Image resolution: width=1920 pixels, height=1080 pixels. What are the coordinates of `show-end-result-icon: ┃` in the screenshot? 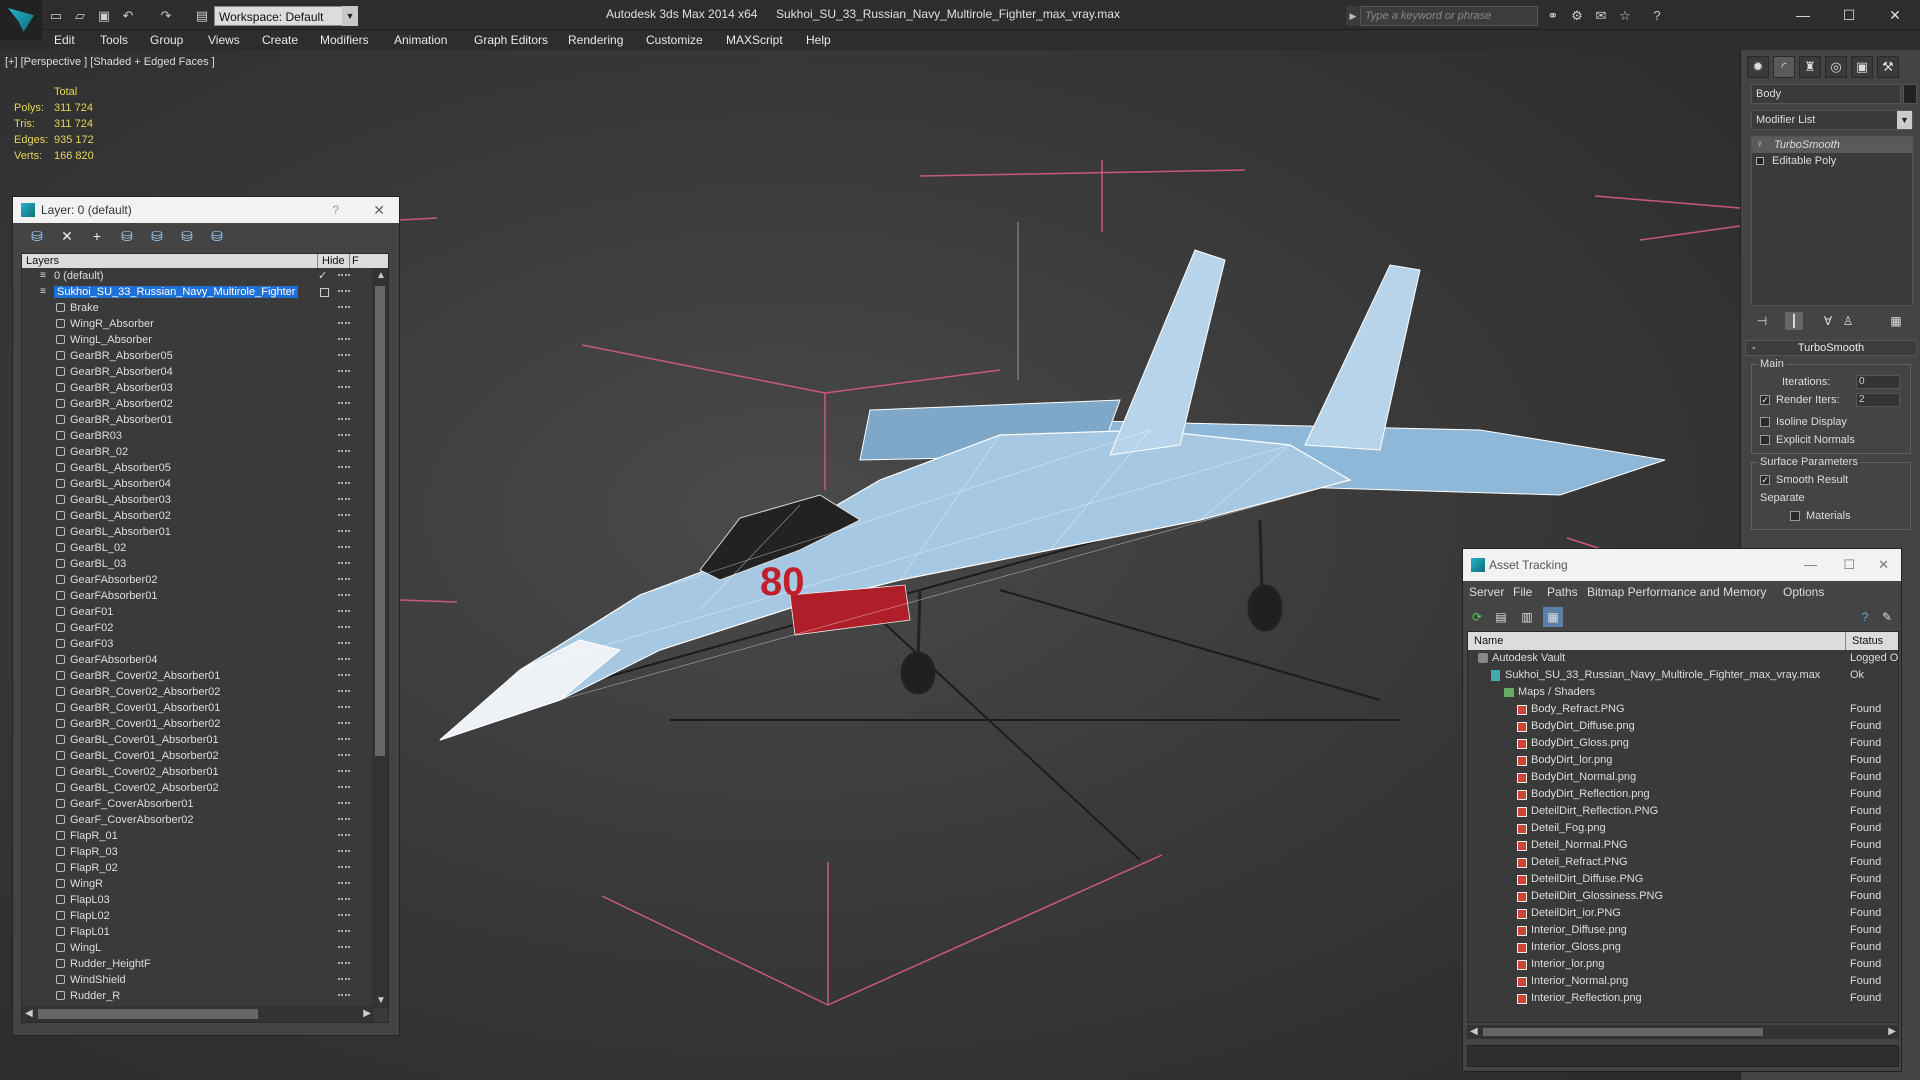 It's located at (1794, 321).